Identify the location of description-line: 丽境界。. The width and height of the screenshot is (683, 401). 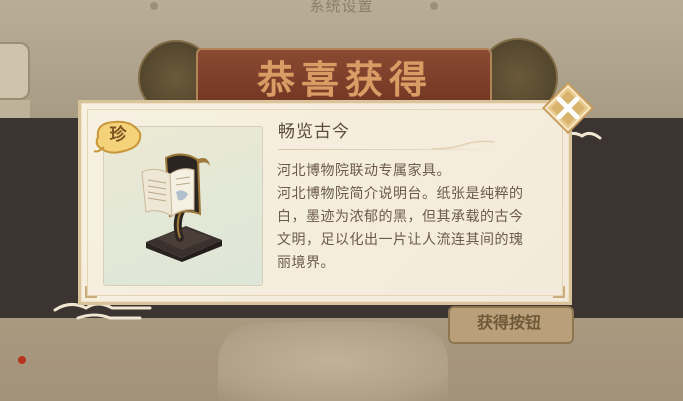
(306, 263).